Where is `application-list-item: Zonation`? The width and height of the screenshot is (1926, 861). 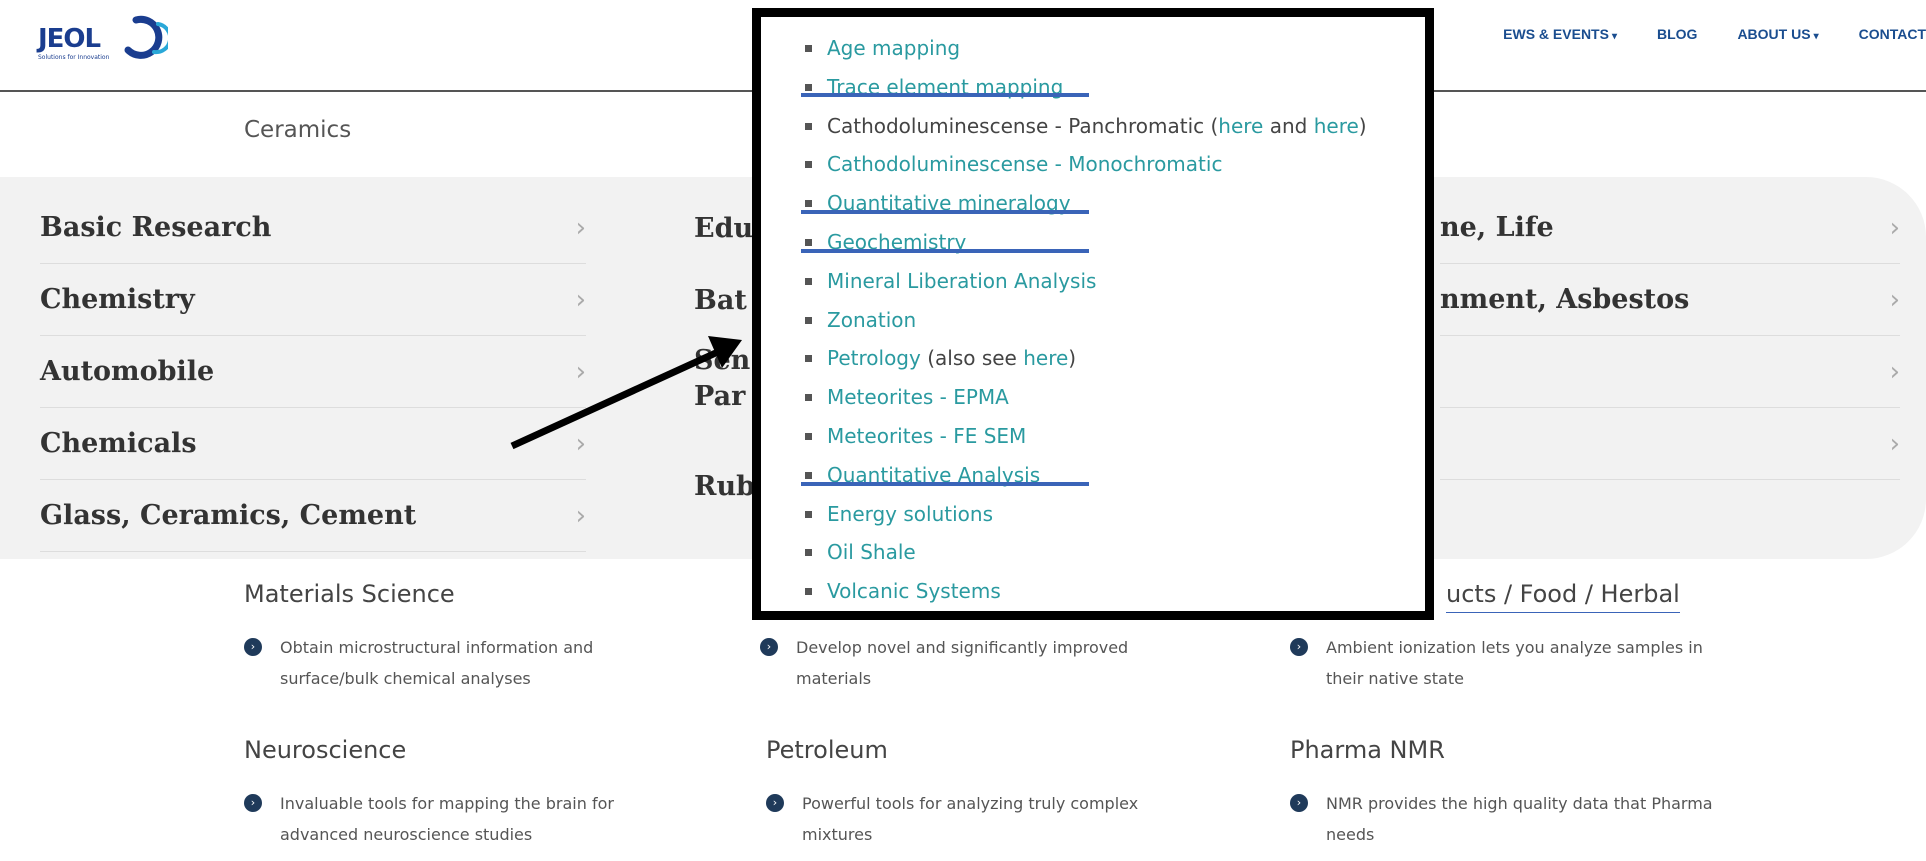
application-list-item: Zonation is located at coordinates (1084, 320).